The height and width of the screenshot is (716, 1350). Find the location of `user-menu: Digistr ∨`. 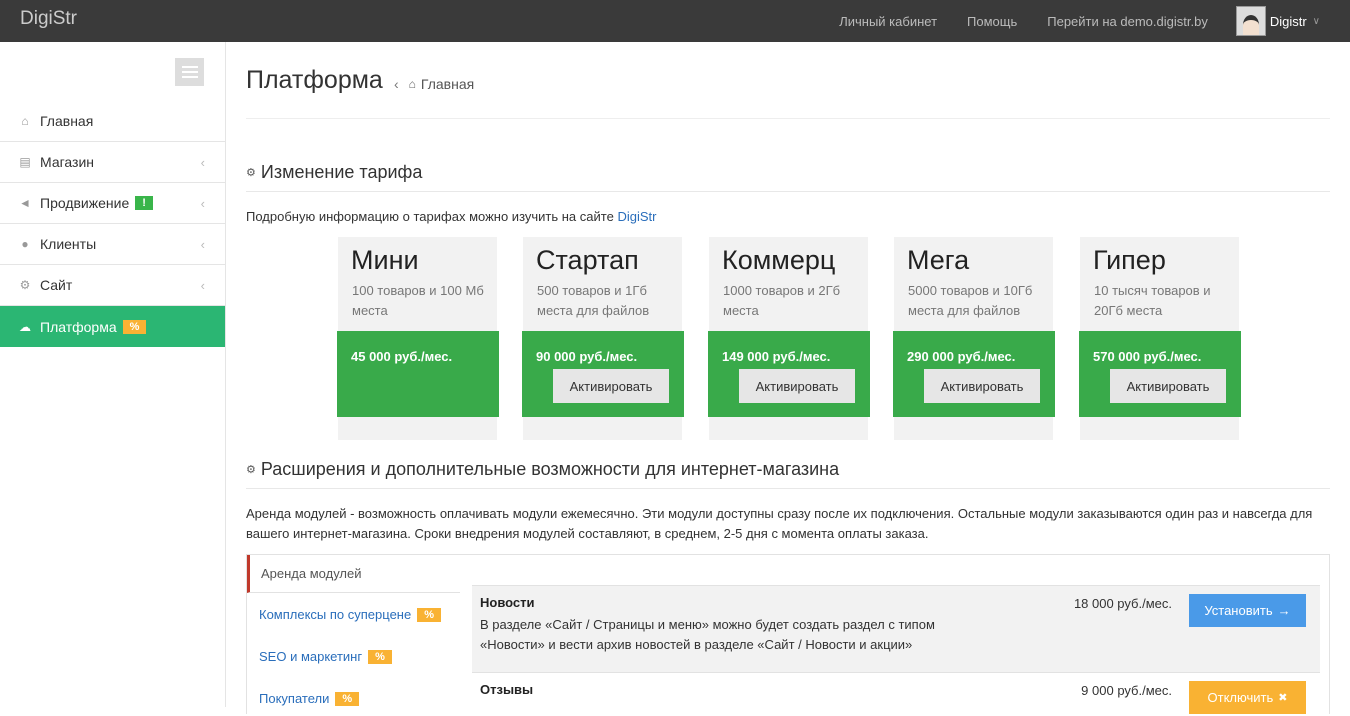

user-menu: Digistr ∨ is located at coordinates (1277, 21).